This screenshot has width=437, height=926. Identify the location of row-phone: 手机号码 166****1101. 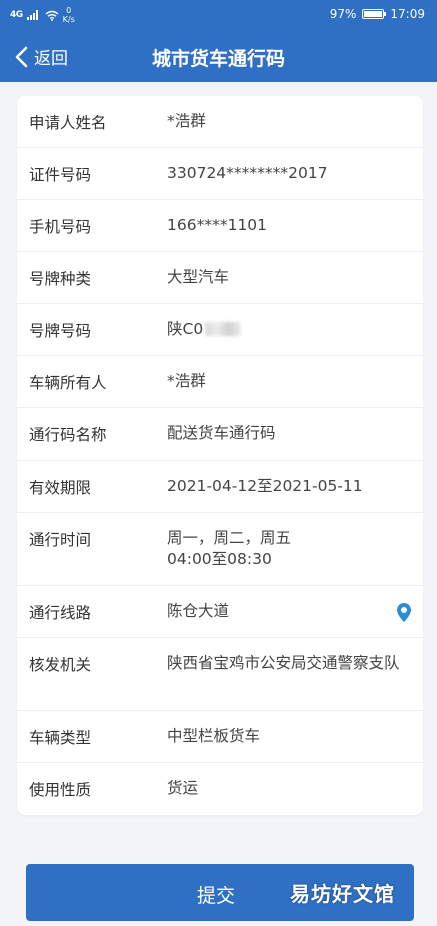
(220, 226).